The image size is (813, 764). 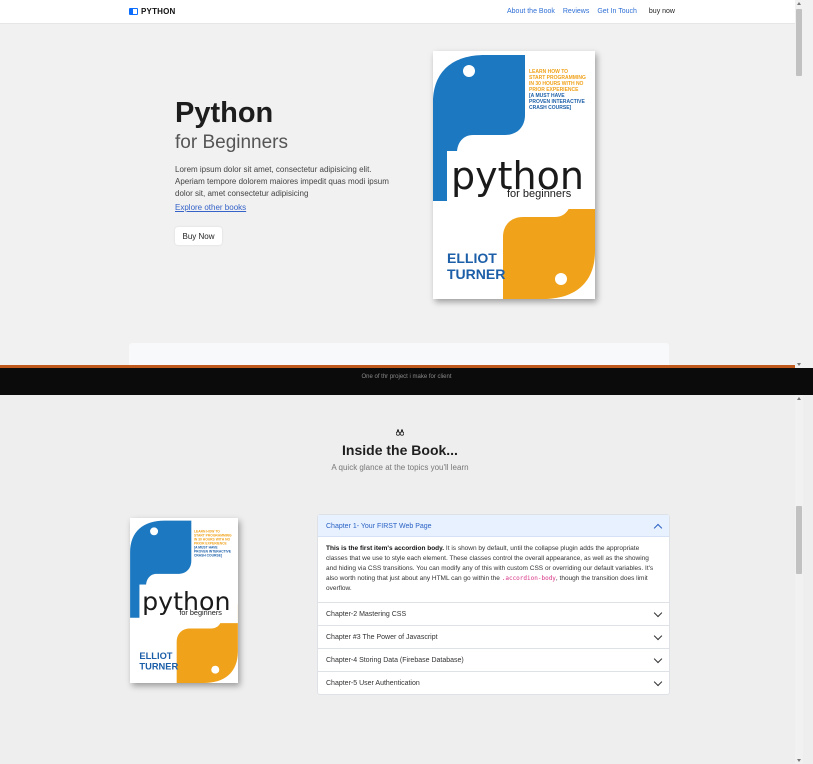 I want to click on explore-books-link: Explore other books, so click(x=210, y=207).